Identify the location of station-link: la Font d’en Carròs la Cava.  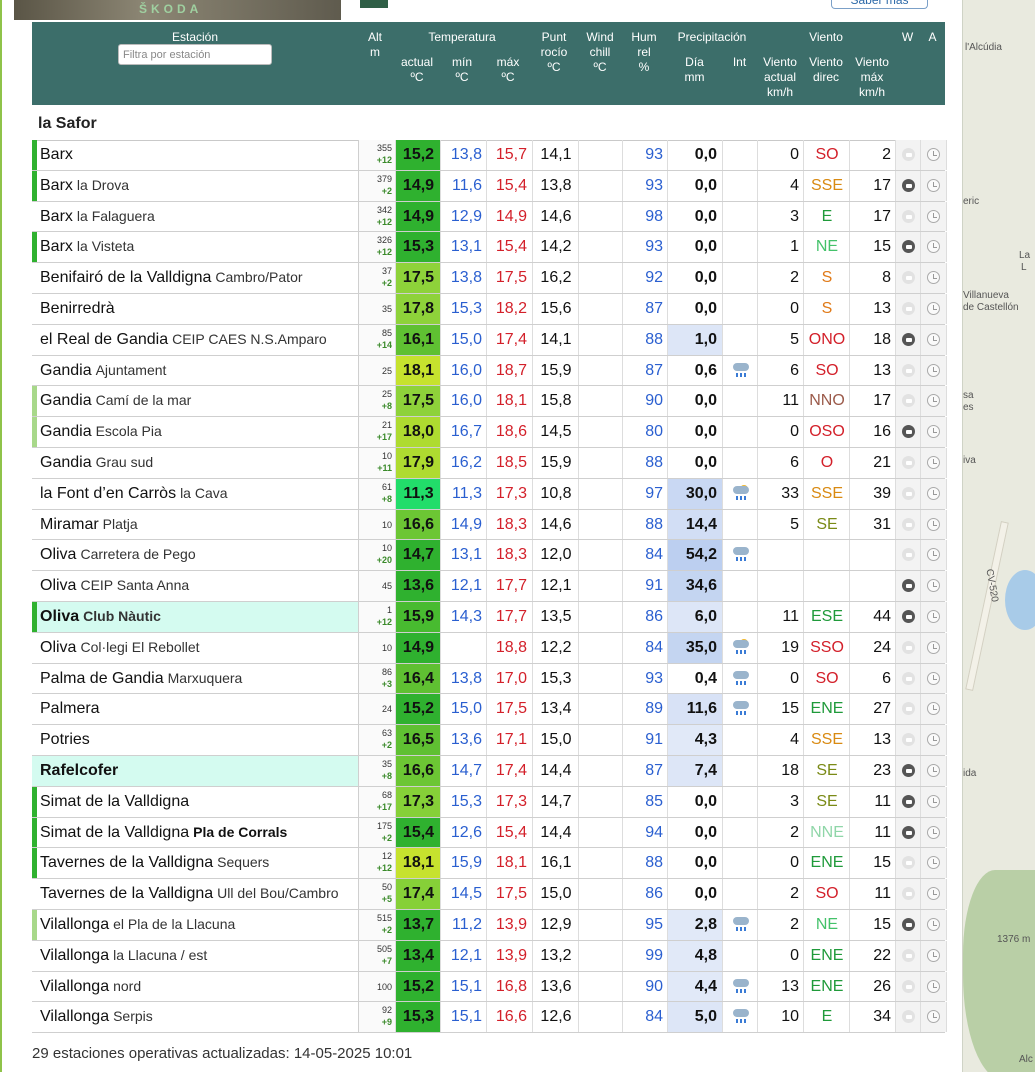
(134, 494).